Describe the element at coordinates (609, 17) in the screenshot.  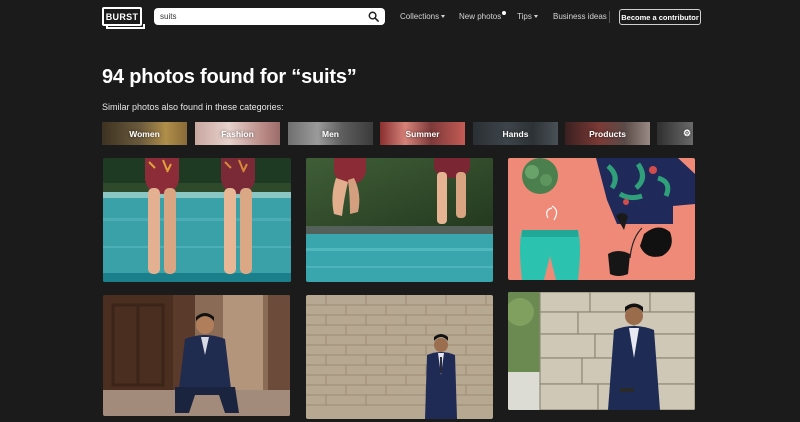
I see `nav-divider` at that location.